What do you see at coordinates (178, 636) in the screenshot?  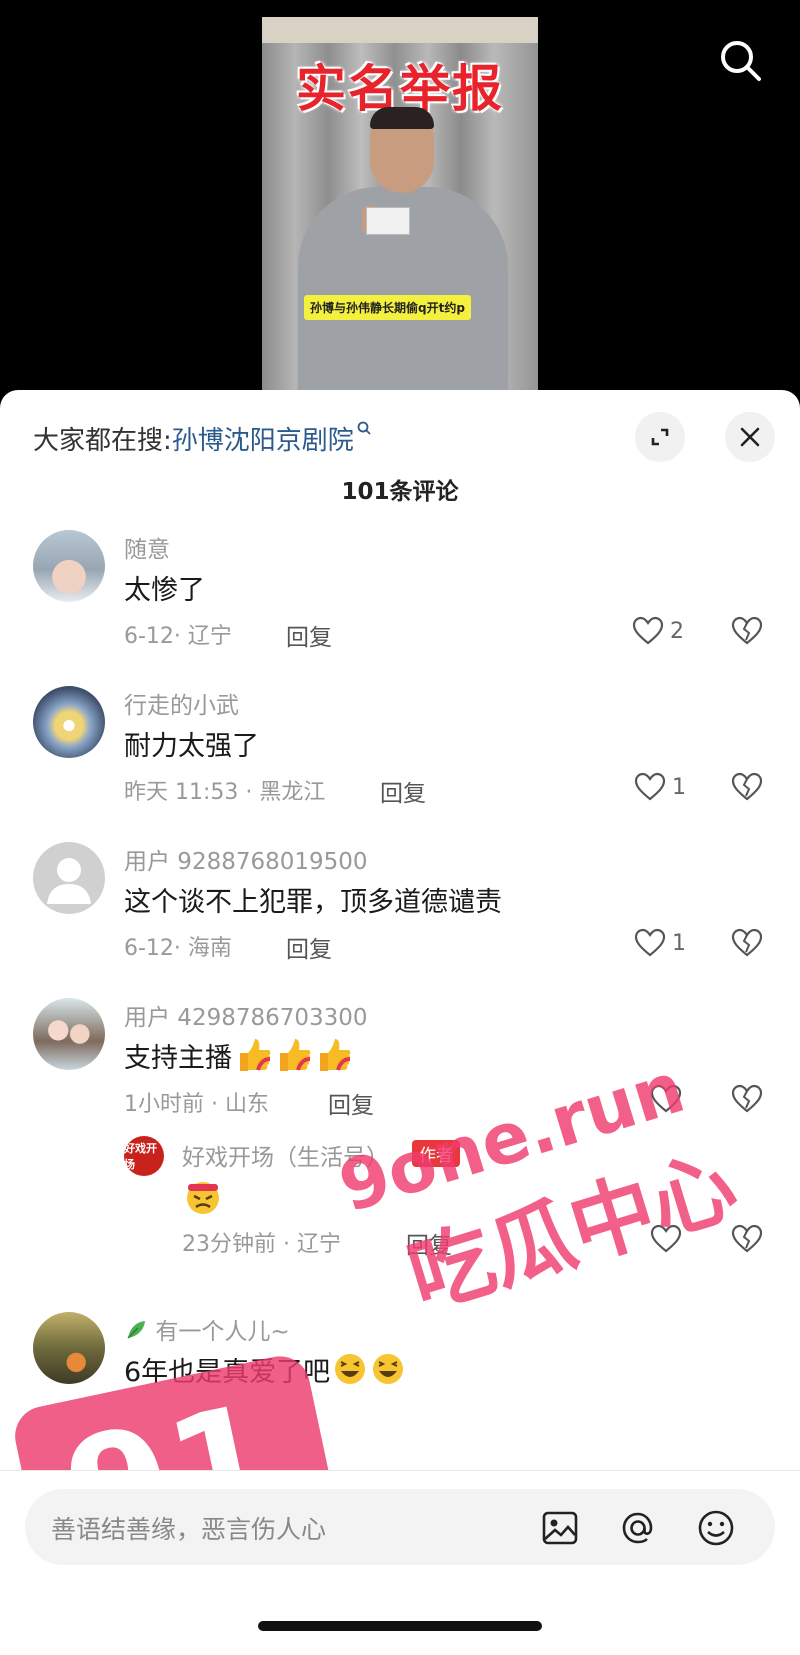 I see `comment-meta: 6-12· 辽宁` at bounding box center [178, 636].